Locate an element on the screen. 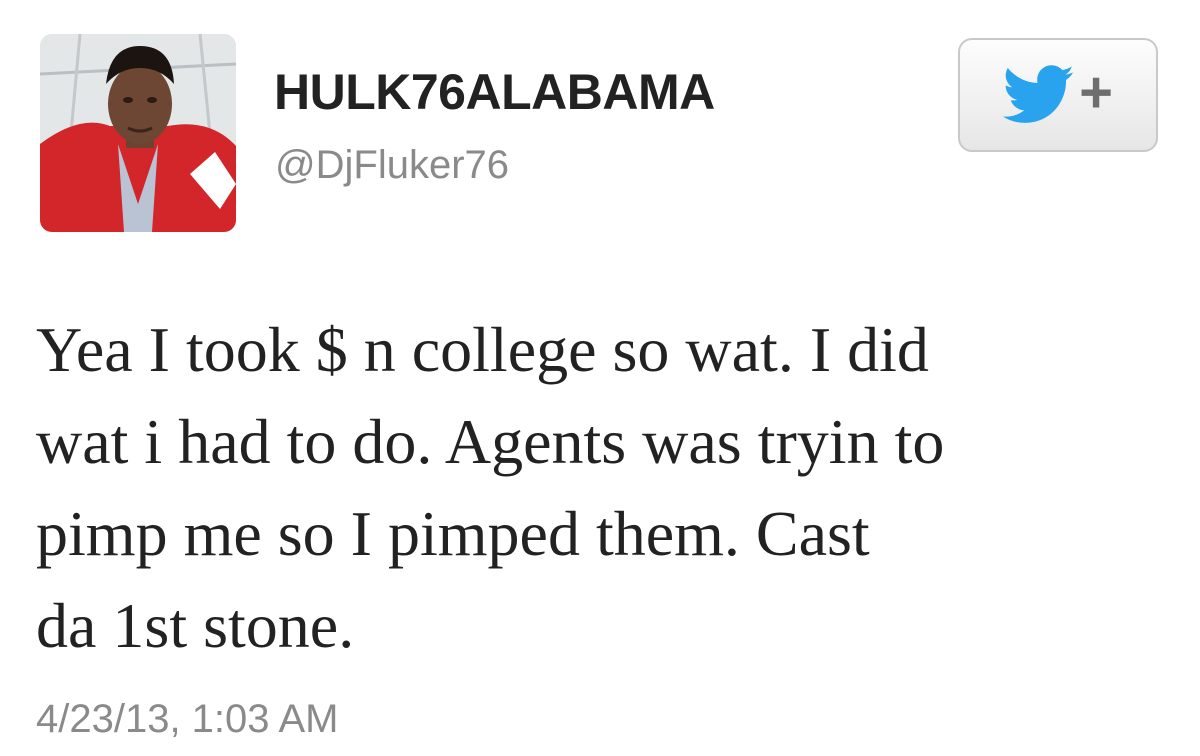  follow-button: + is located at coordinates (1058, 95).